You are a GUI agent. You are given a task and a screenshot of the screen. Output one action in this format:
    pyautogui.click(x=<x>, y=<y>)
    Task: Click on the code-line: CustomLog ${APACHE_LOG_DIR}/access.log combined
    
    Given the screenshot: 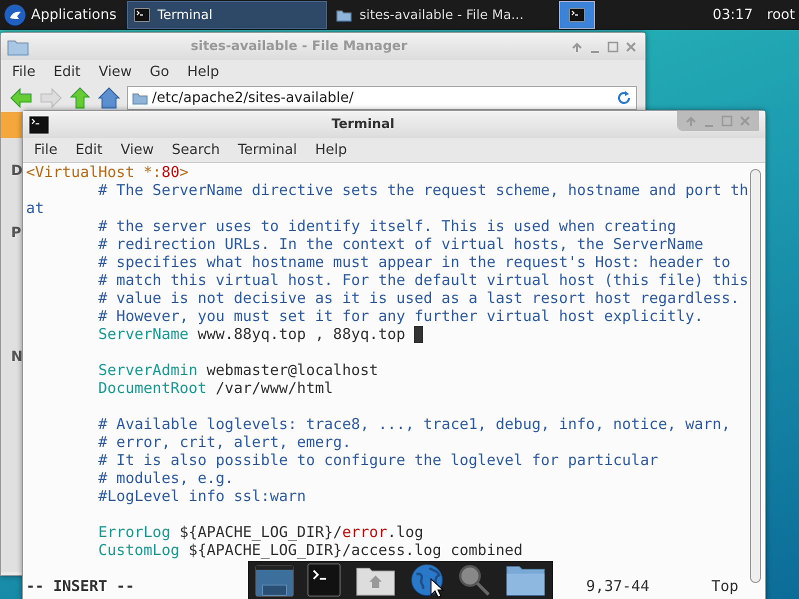 What is the action you would take?
    pyautogui.click(x=310, y=550)
    